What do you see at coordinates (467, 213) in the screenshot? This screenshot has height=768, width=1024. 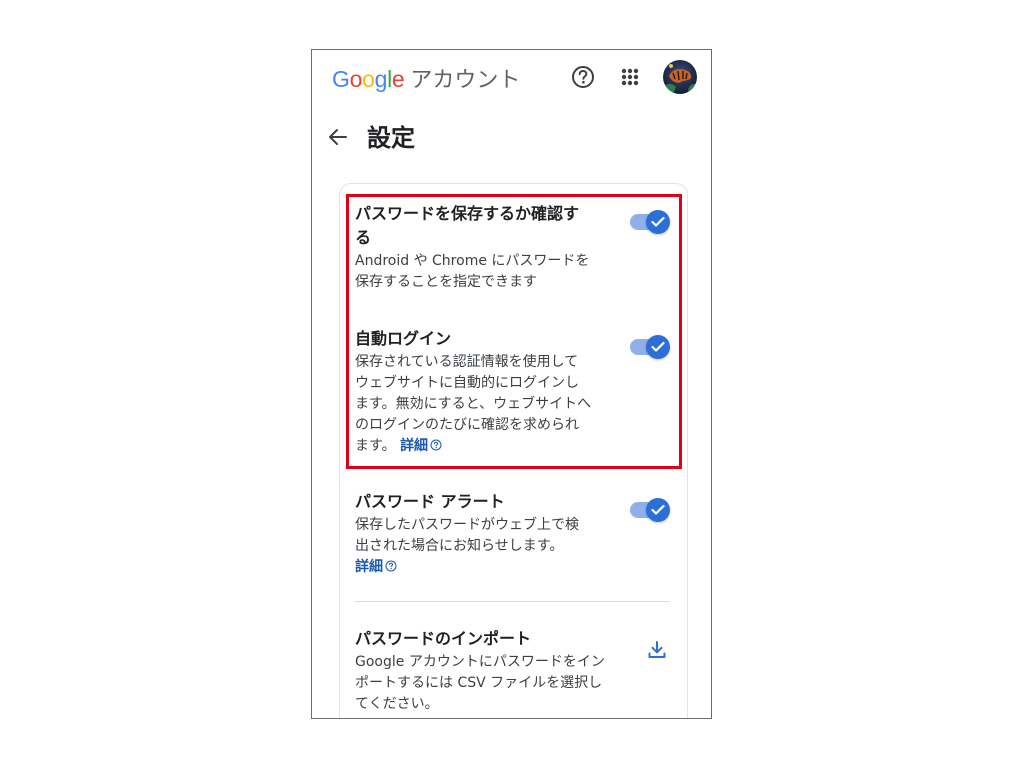 I see `setting-title-line: パスワードを保存するか確認す` at bounding box center [467, 213].